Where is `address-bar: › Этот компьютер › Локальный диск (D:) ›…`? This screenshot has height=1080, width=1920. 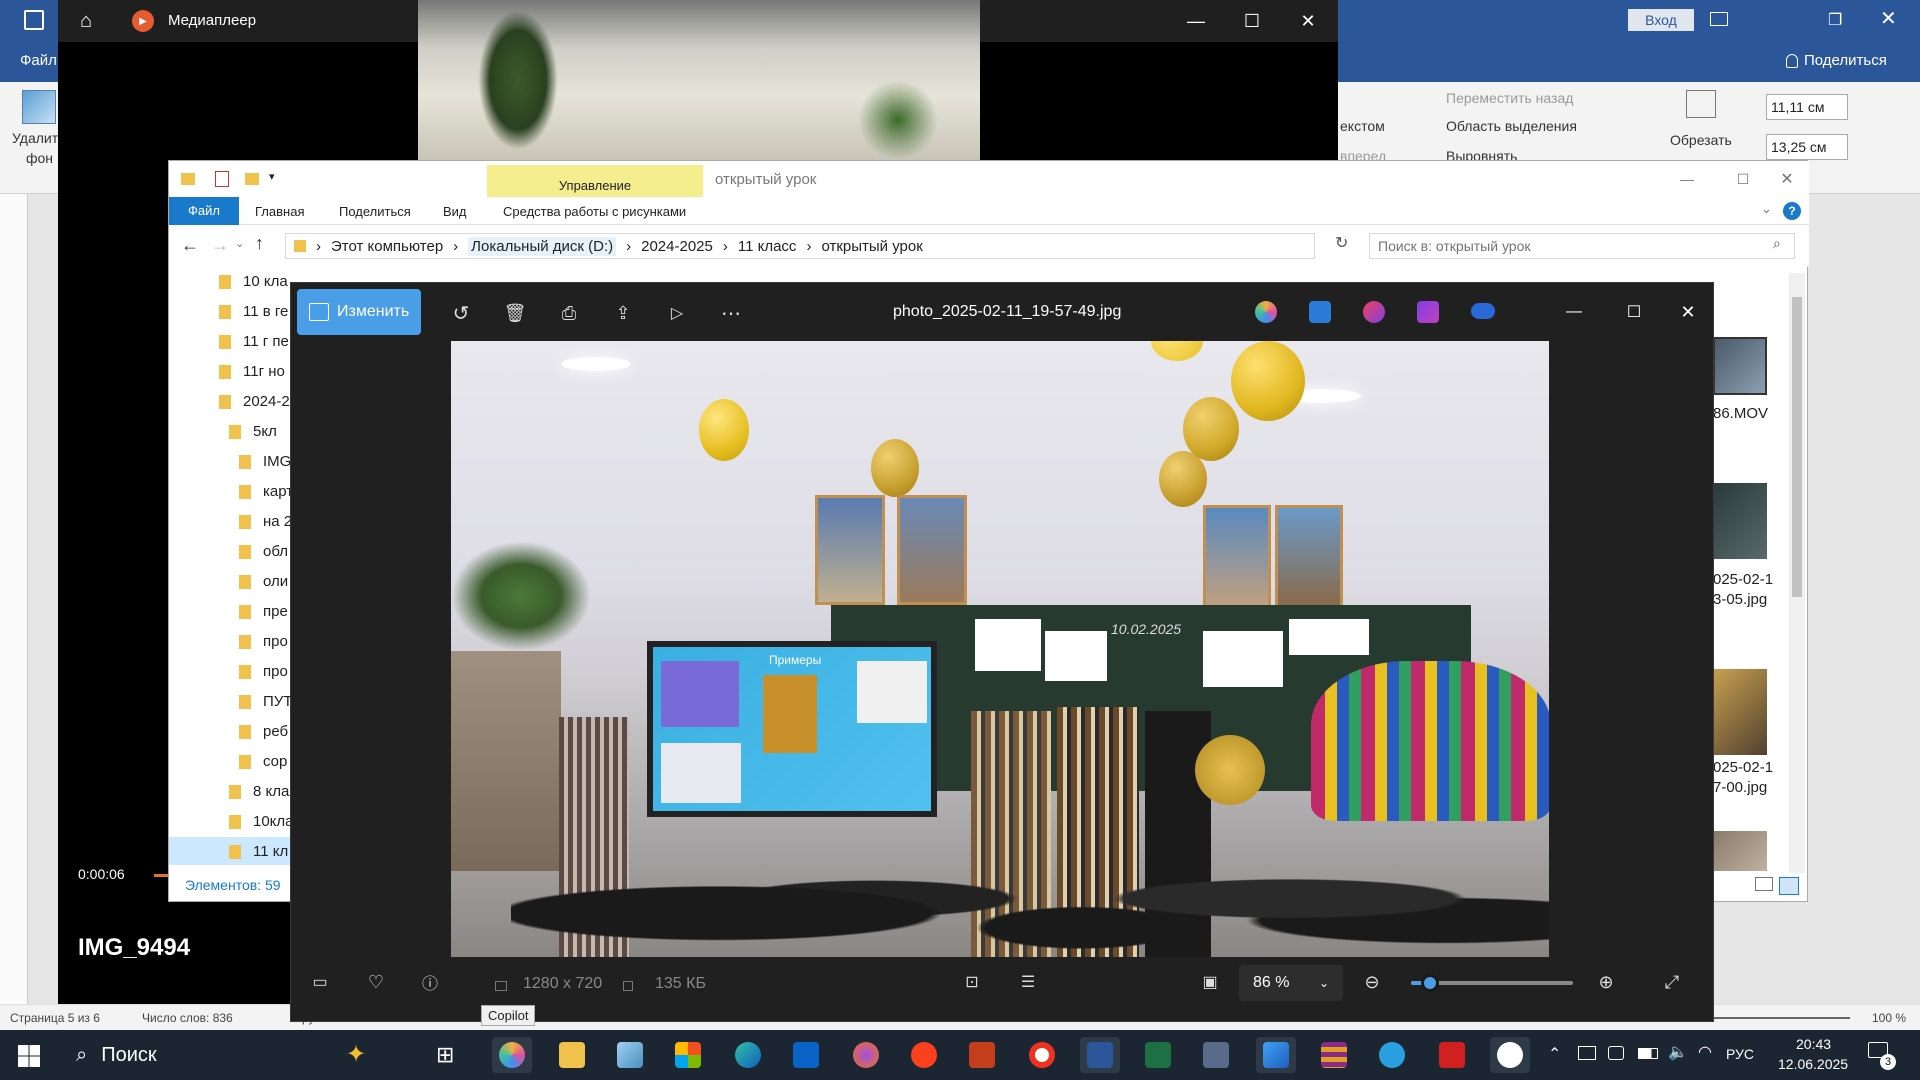 address-bar: › Этот компьютер › Локальный диск (D:) ›… is located at coordinates (800, 246).